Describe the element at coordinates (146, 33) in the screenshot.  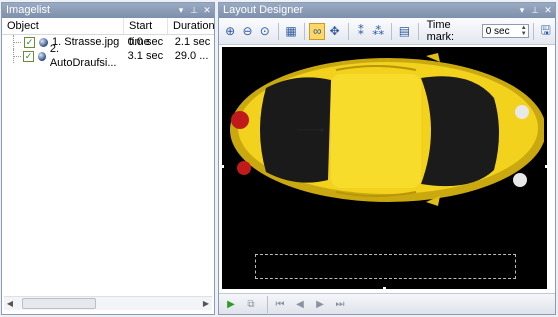
I see `column-start-time: Start time` at that location.